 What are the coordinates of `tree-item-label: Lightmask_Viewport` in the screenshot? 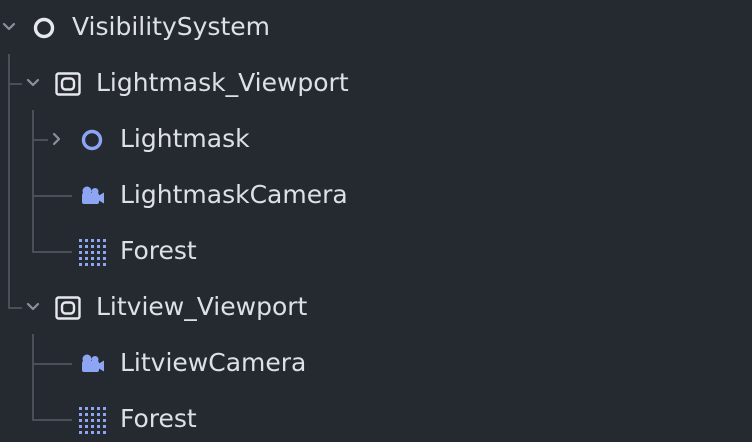 It's located at (222, 82).